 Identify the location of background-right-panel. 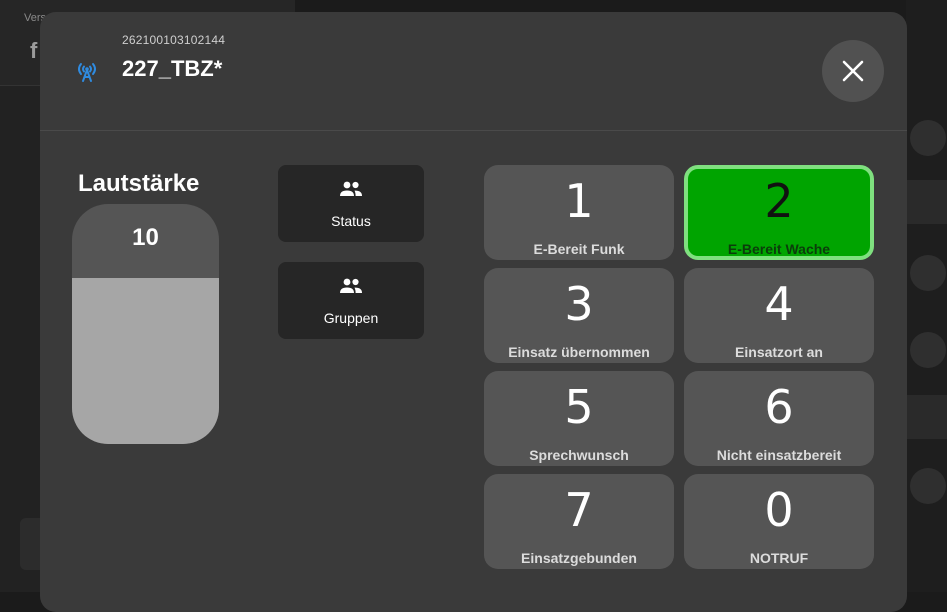
(926, 296).